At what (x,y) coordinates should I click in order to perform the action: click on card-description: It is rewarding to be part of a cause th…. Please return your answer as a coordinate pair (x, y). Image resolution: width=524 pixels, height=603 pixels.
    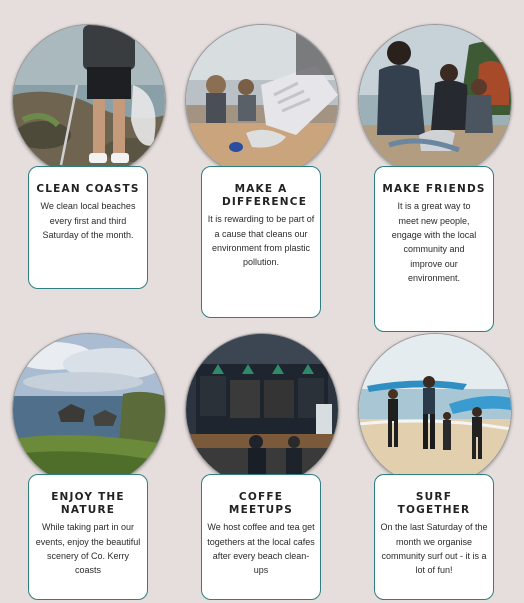
    Looking at the image, I should click on (261, 241).